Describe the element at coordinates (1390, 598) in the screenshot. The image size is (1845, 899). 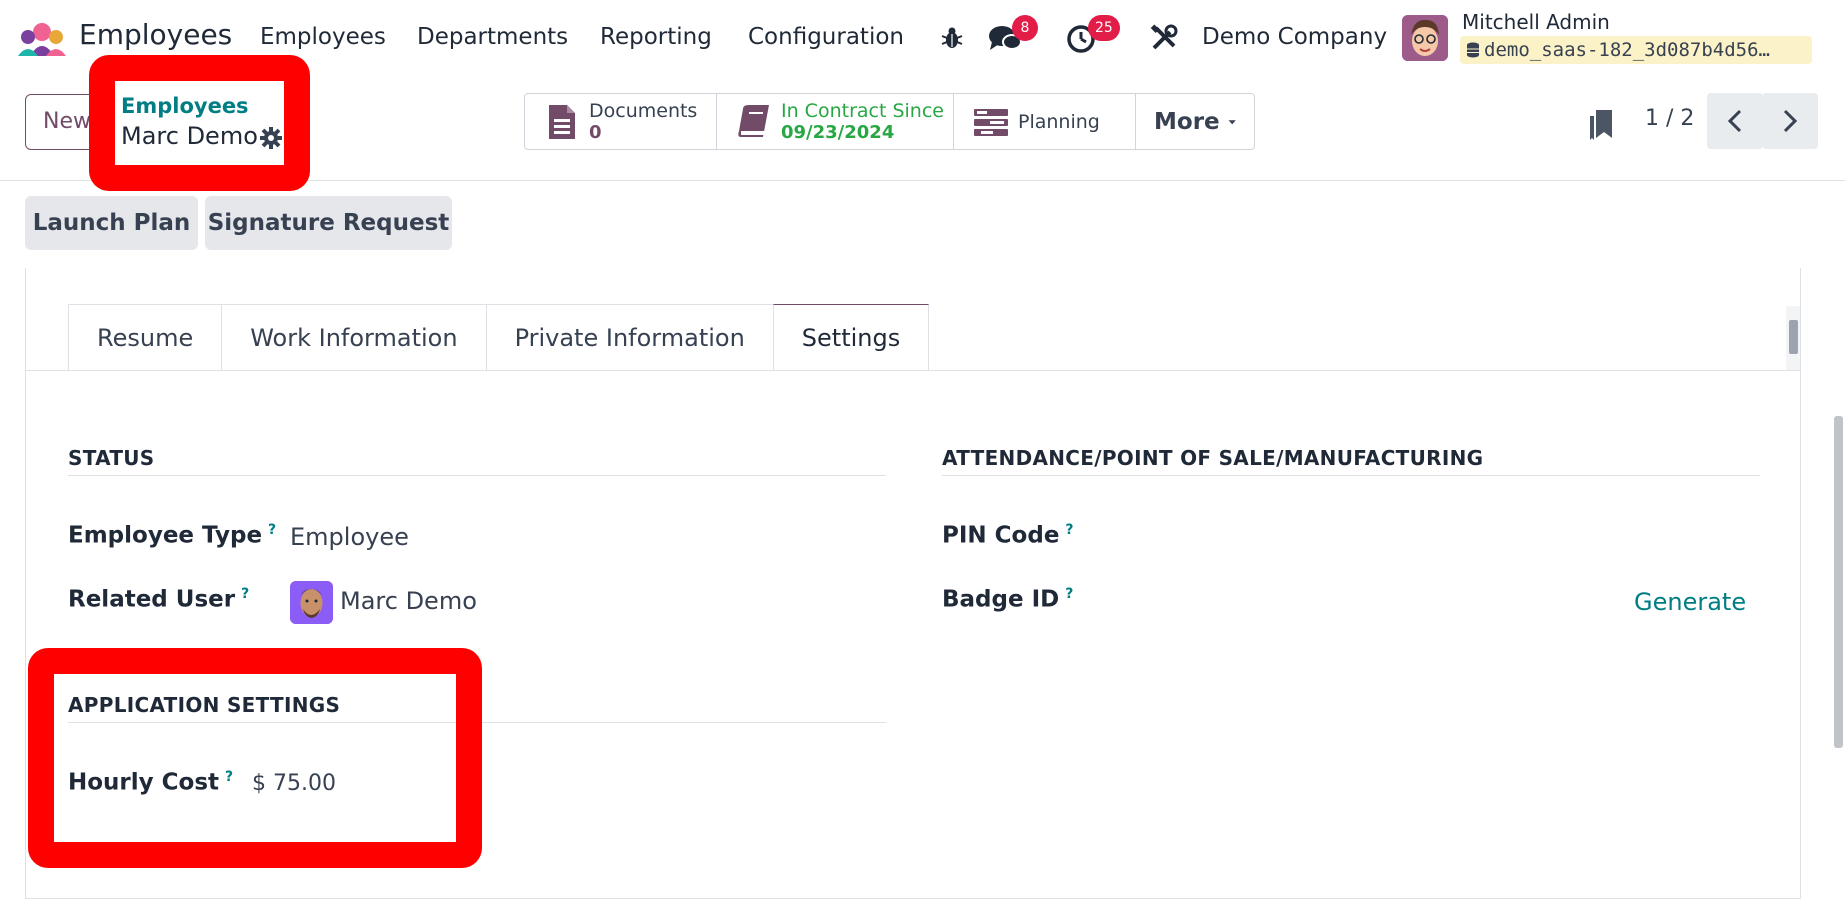
I see `badge-id-input` at that location.